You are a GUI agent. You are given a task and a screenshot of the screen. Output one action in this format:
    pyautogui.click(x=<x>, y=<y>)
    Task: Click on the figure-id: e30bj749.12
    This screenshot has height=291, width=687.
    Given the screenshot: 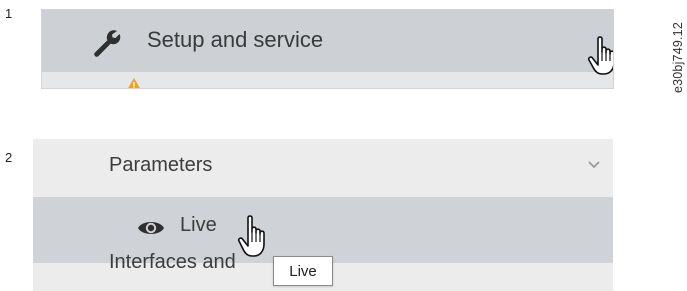 What is the action you would take?
    pyautogui.click(x=678, y=58)
    